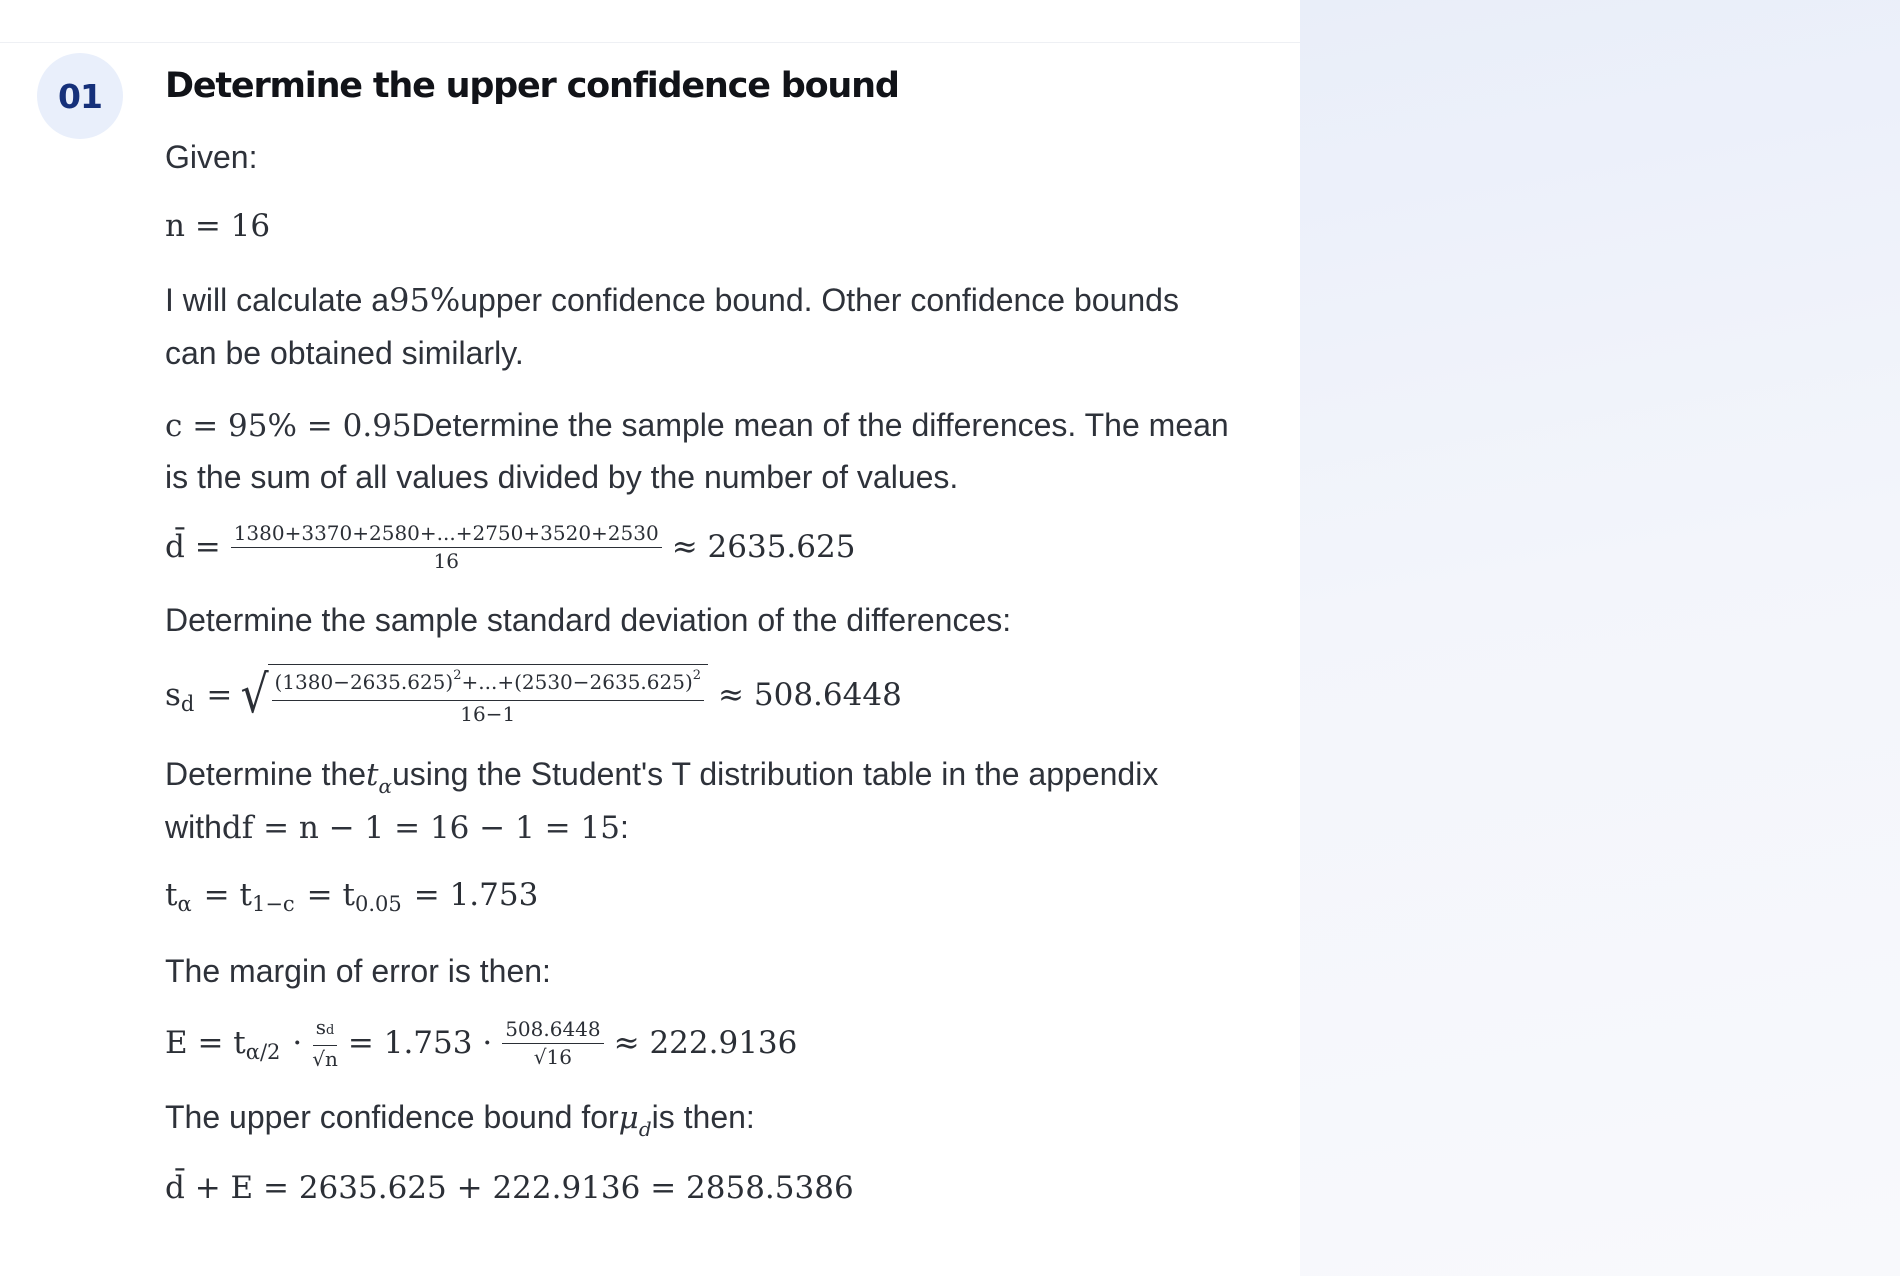 The height and width of the screenshot is (1276, 1900). What do you see at coordinates (80, 96) in the screenshot?
I see `step-number-badge: 01` at bounding box center [80, 96].